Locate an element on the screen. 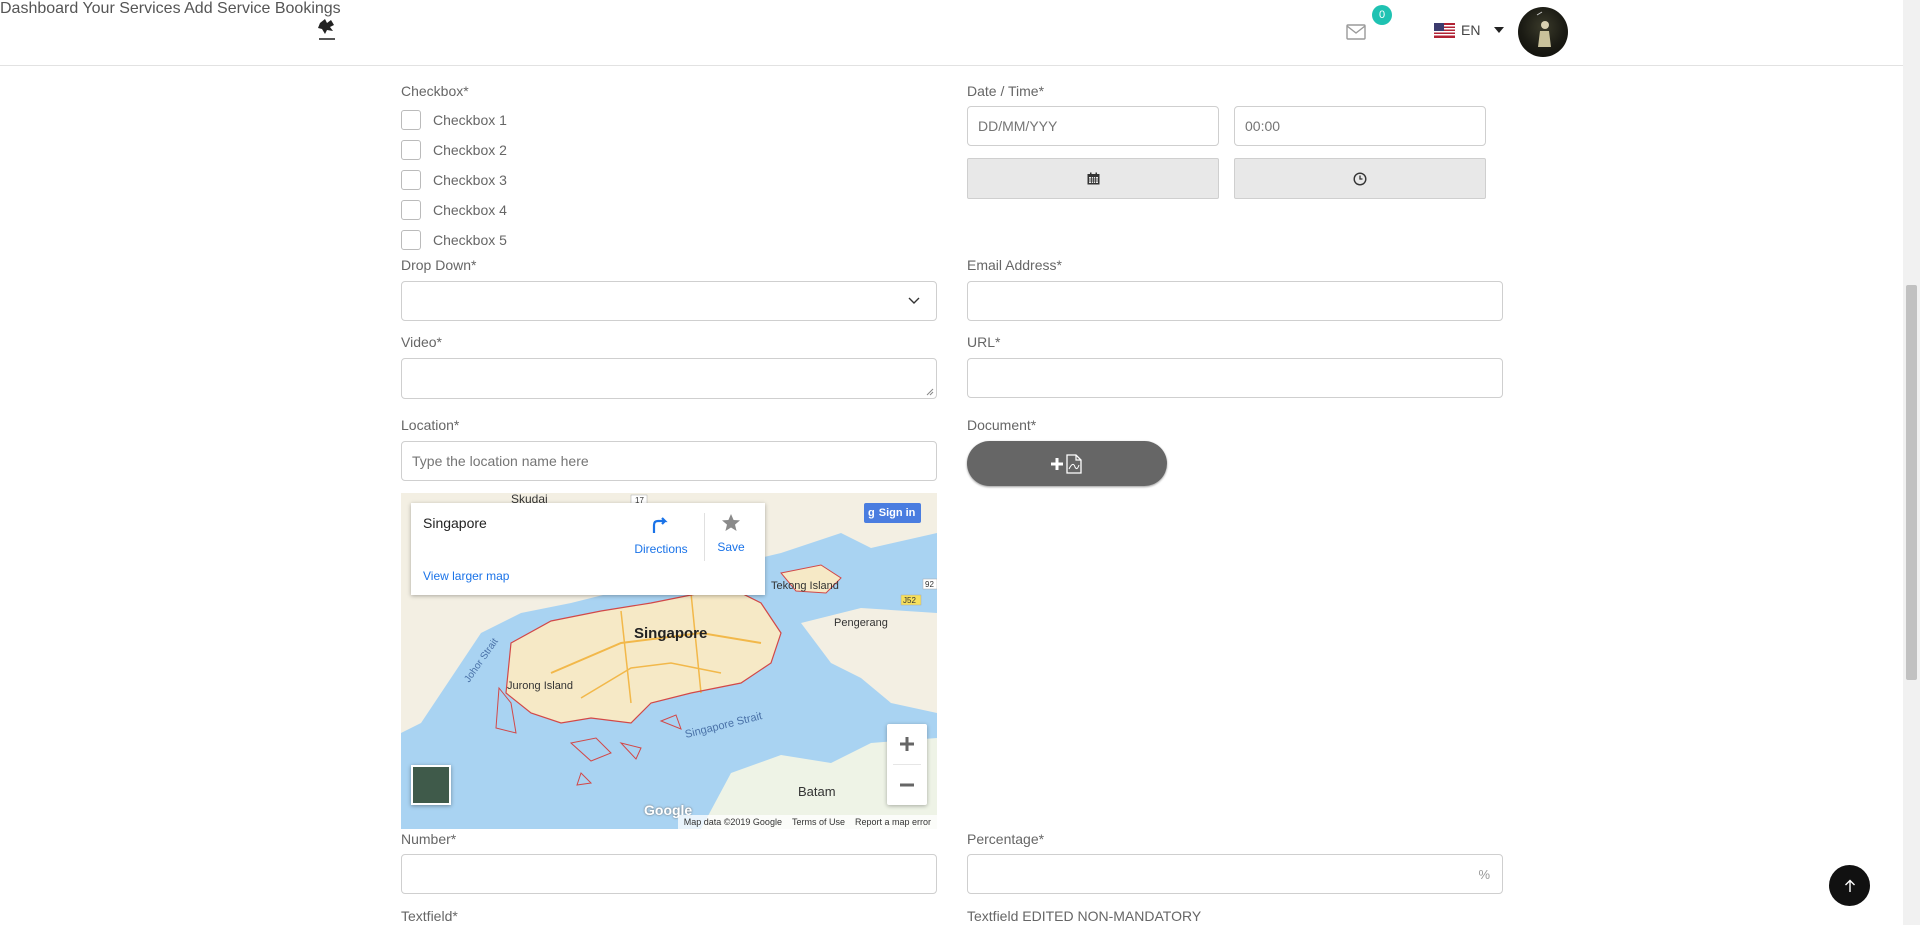 The height and width of the screenshot is (925, 1920). percentage-input: % is located at coordinates (1235, 874).